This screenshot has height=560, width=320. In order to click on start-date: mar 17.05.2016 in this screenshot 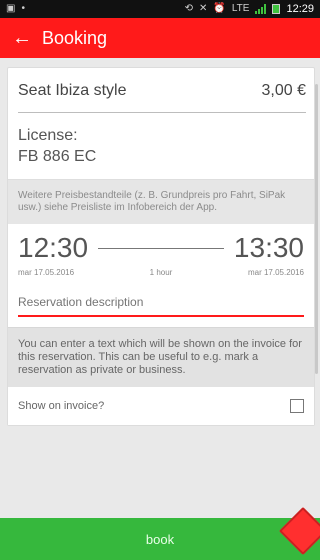, I will do `click(46, 272)`.